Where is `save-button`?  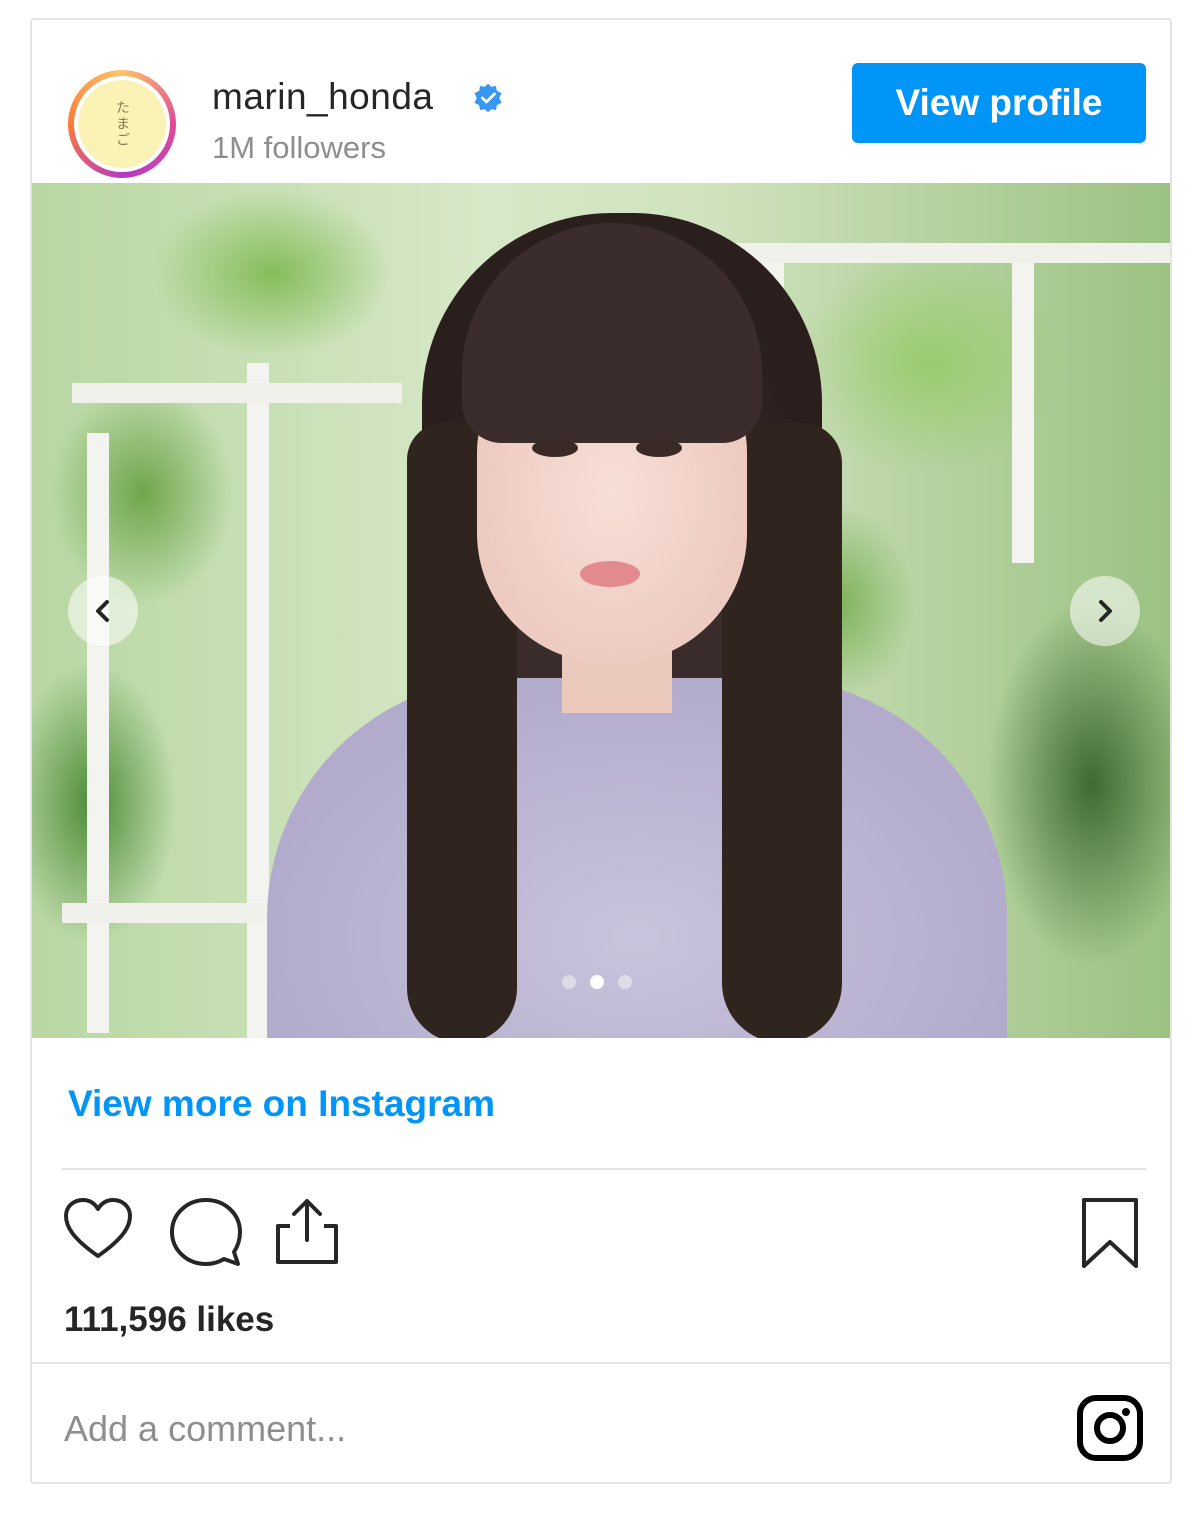 save-button is located at coordinates (1110, 1235).